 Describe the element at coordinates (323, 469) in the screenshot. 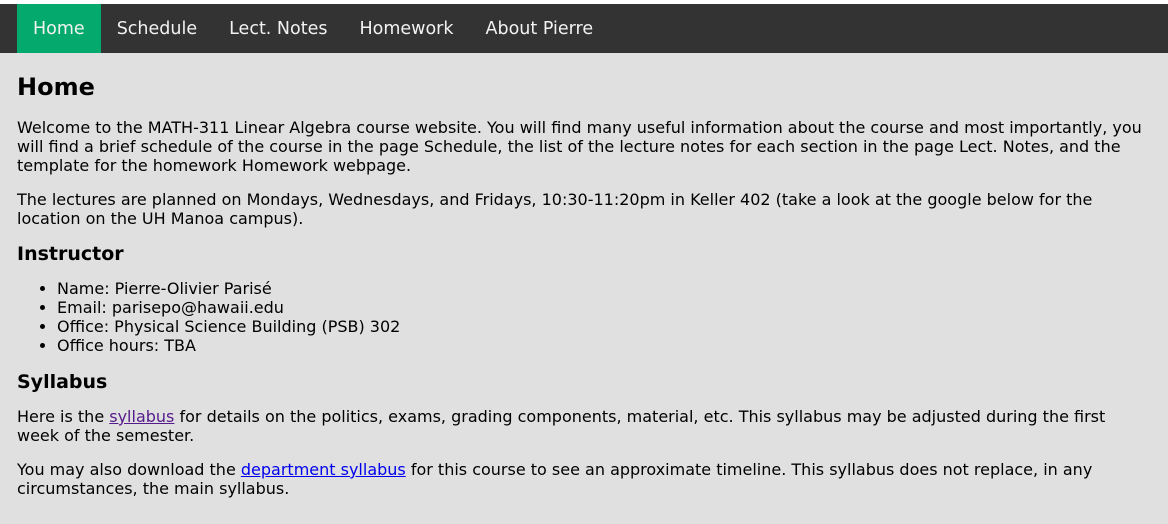

I see `department-syllabus-link: department syllabus` at that location.